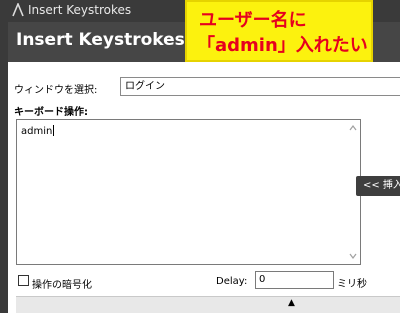 The width and height of the screenshot is (400, 313). What do you see at coordinates (294, 280) in the screenshot?
I see `delay-input: 0` at bounding box center [294, 280].